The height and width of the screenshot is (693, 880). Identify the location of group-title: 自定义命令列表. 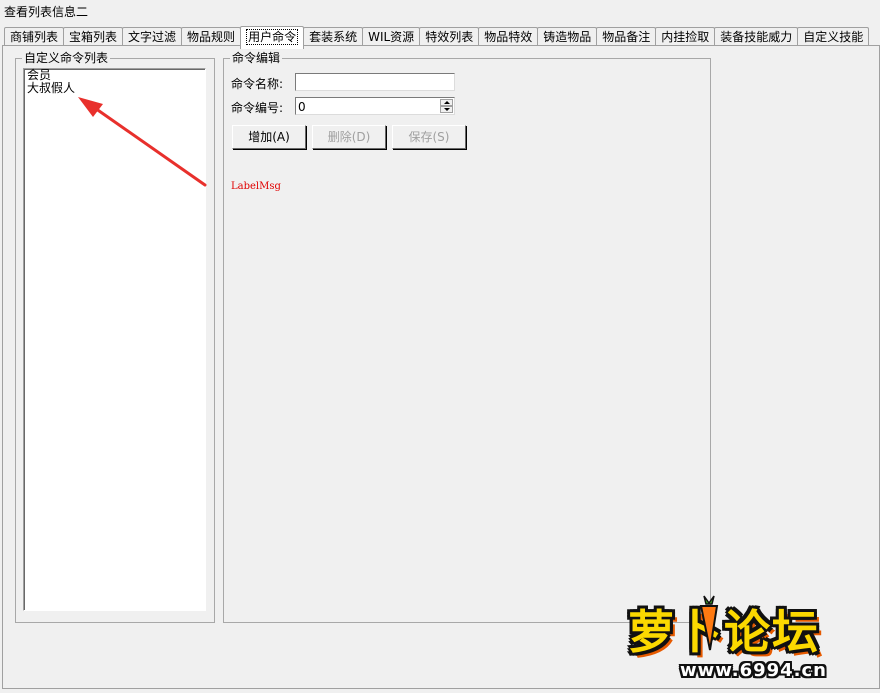
(66, 58).